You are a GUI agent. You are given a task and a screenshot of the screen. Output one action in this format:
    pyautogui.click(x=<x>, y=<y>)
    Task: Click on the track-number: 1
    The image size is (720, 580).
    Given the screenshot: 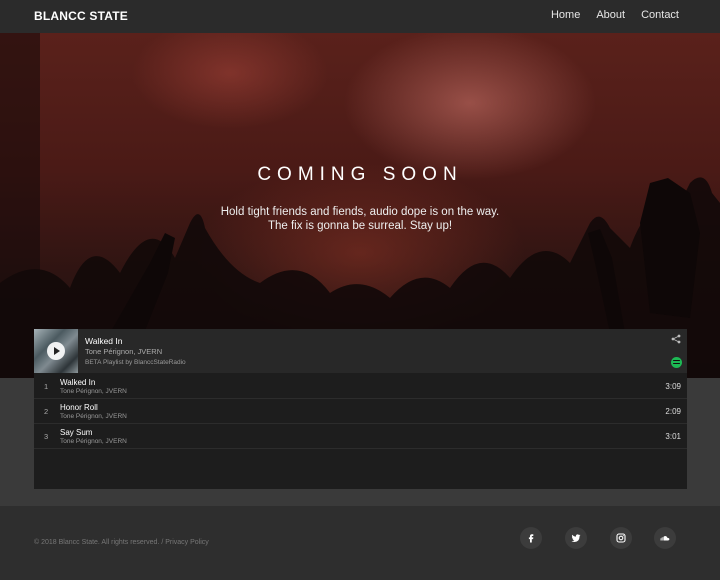 What is the action you would take?
    pyautogui.click(x=46, y=386)
    